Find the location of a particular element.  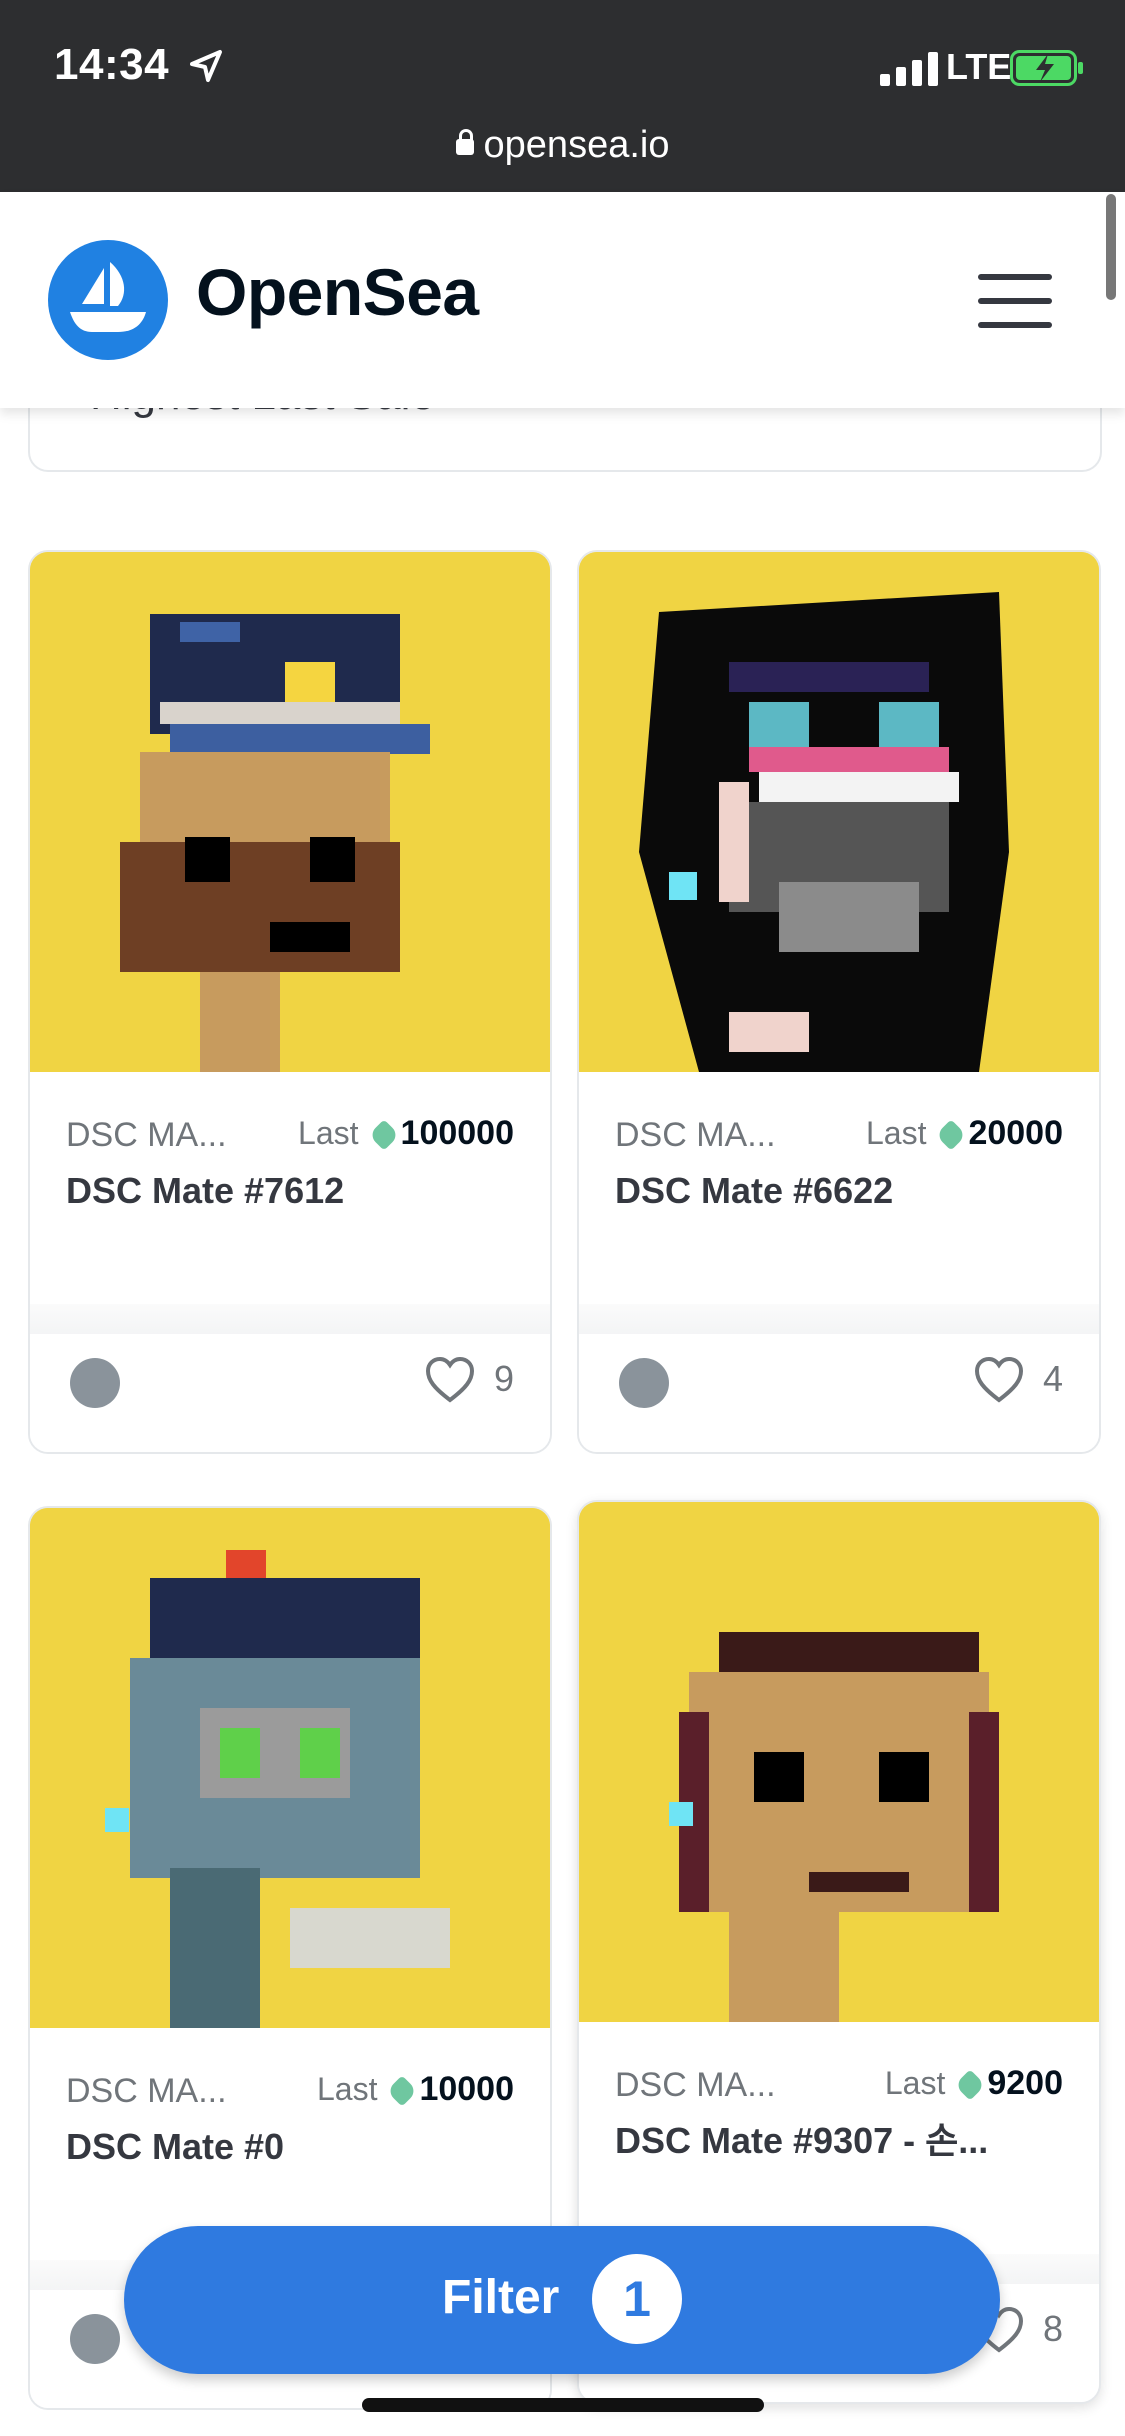

scrollbar is located at coordinates (1111, 247).